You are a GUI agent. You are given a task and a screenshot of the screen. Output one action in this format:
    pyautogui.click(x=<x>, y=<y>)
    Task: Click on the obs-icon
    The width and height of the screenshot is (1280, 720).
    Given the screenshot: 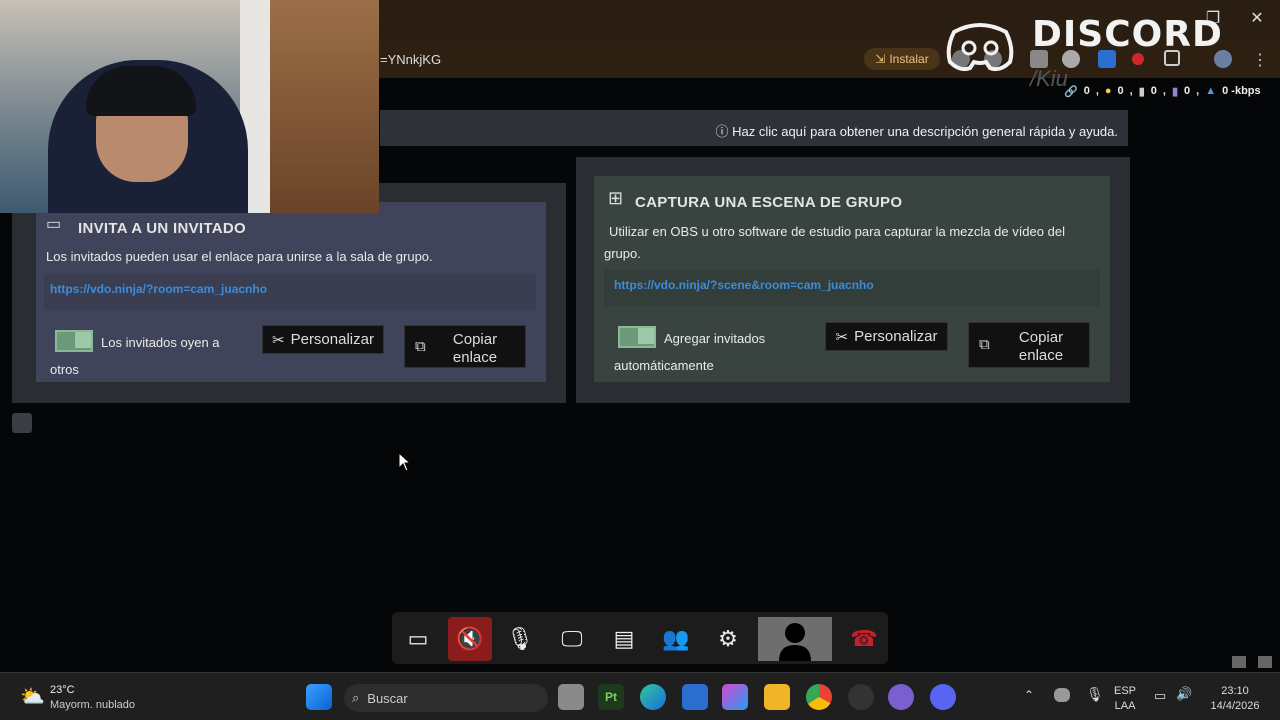 What is the action you would take?
    pyautogui.click(x=861, y=697)
    